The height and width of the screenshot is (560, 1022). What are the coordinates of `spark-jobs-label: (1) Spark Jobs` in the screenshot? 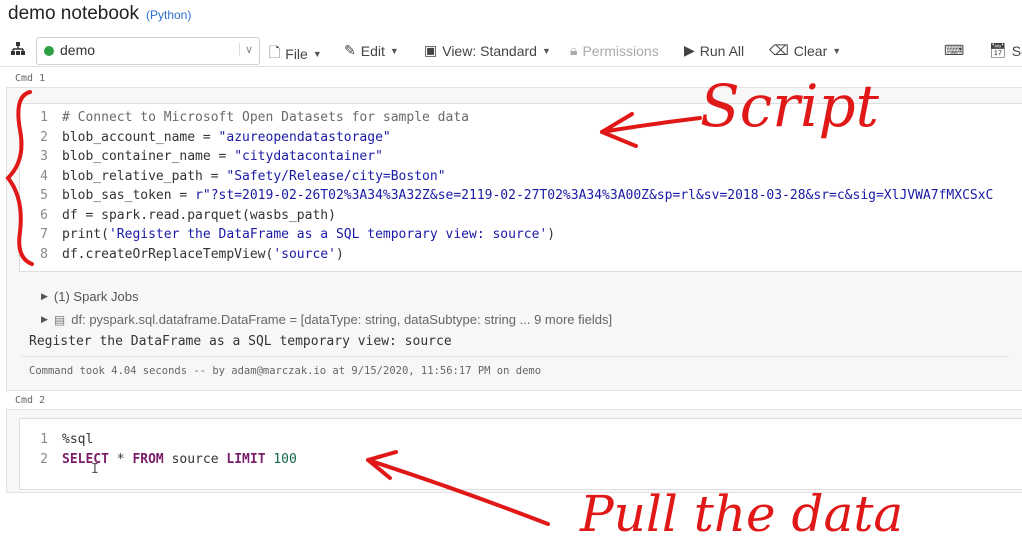 It's located at (96, 296).